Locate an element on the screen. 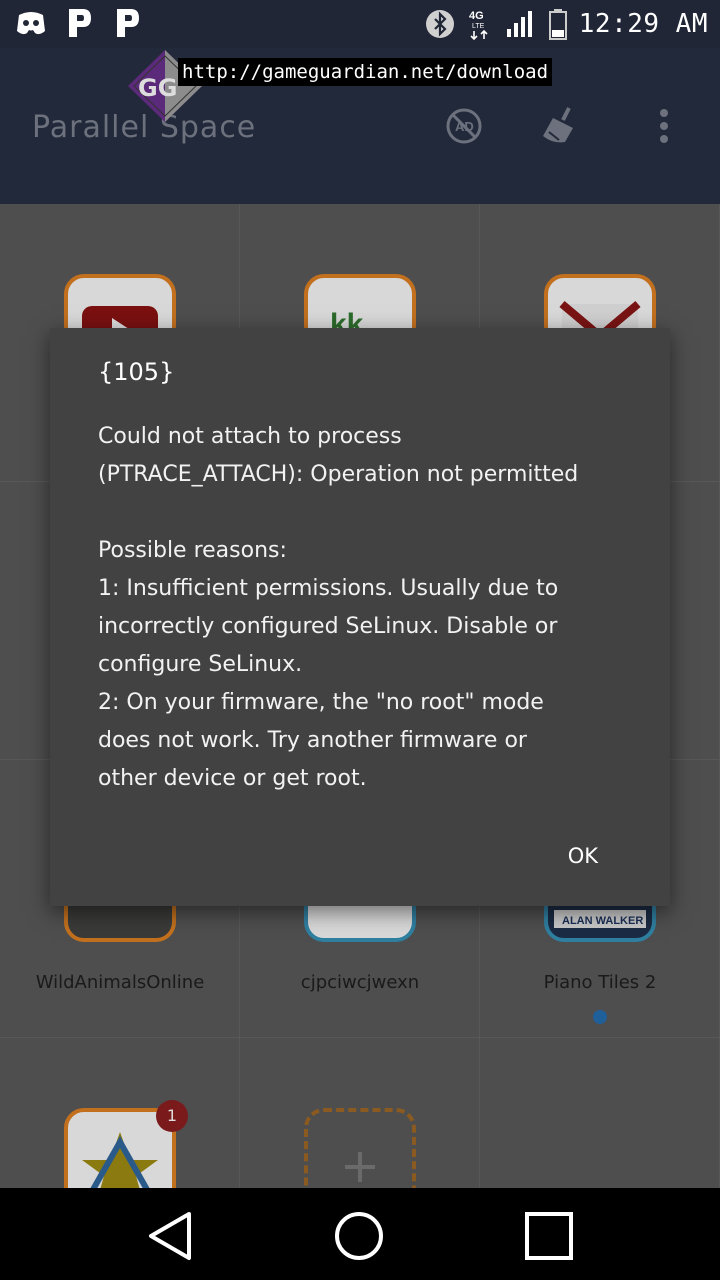  broom-icon is located at coordinates (558, 125).